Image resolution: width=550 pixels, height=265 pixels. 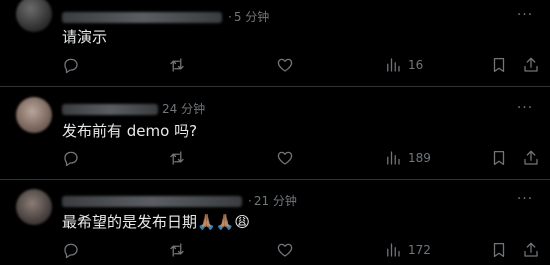 I want to click on views-button: 16, so click(x=403, y=65).